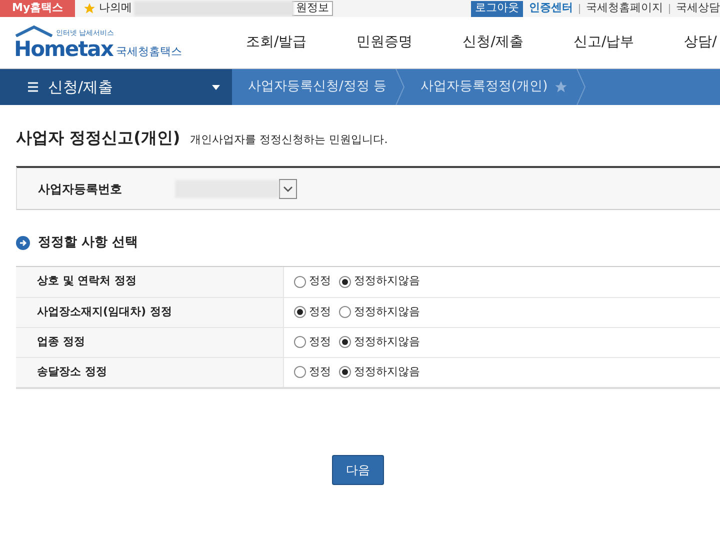  I want to click on main-nav-item: 상담/, so click(700, 42).